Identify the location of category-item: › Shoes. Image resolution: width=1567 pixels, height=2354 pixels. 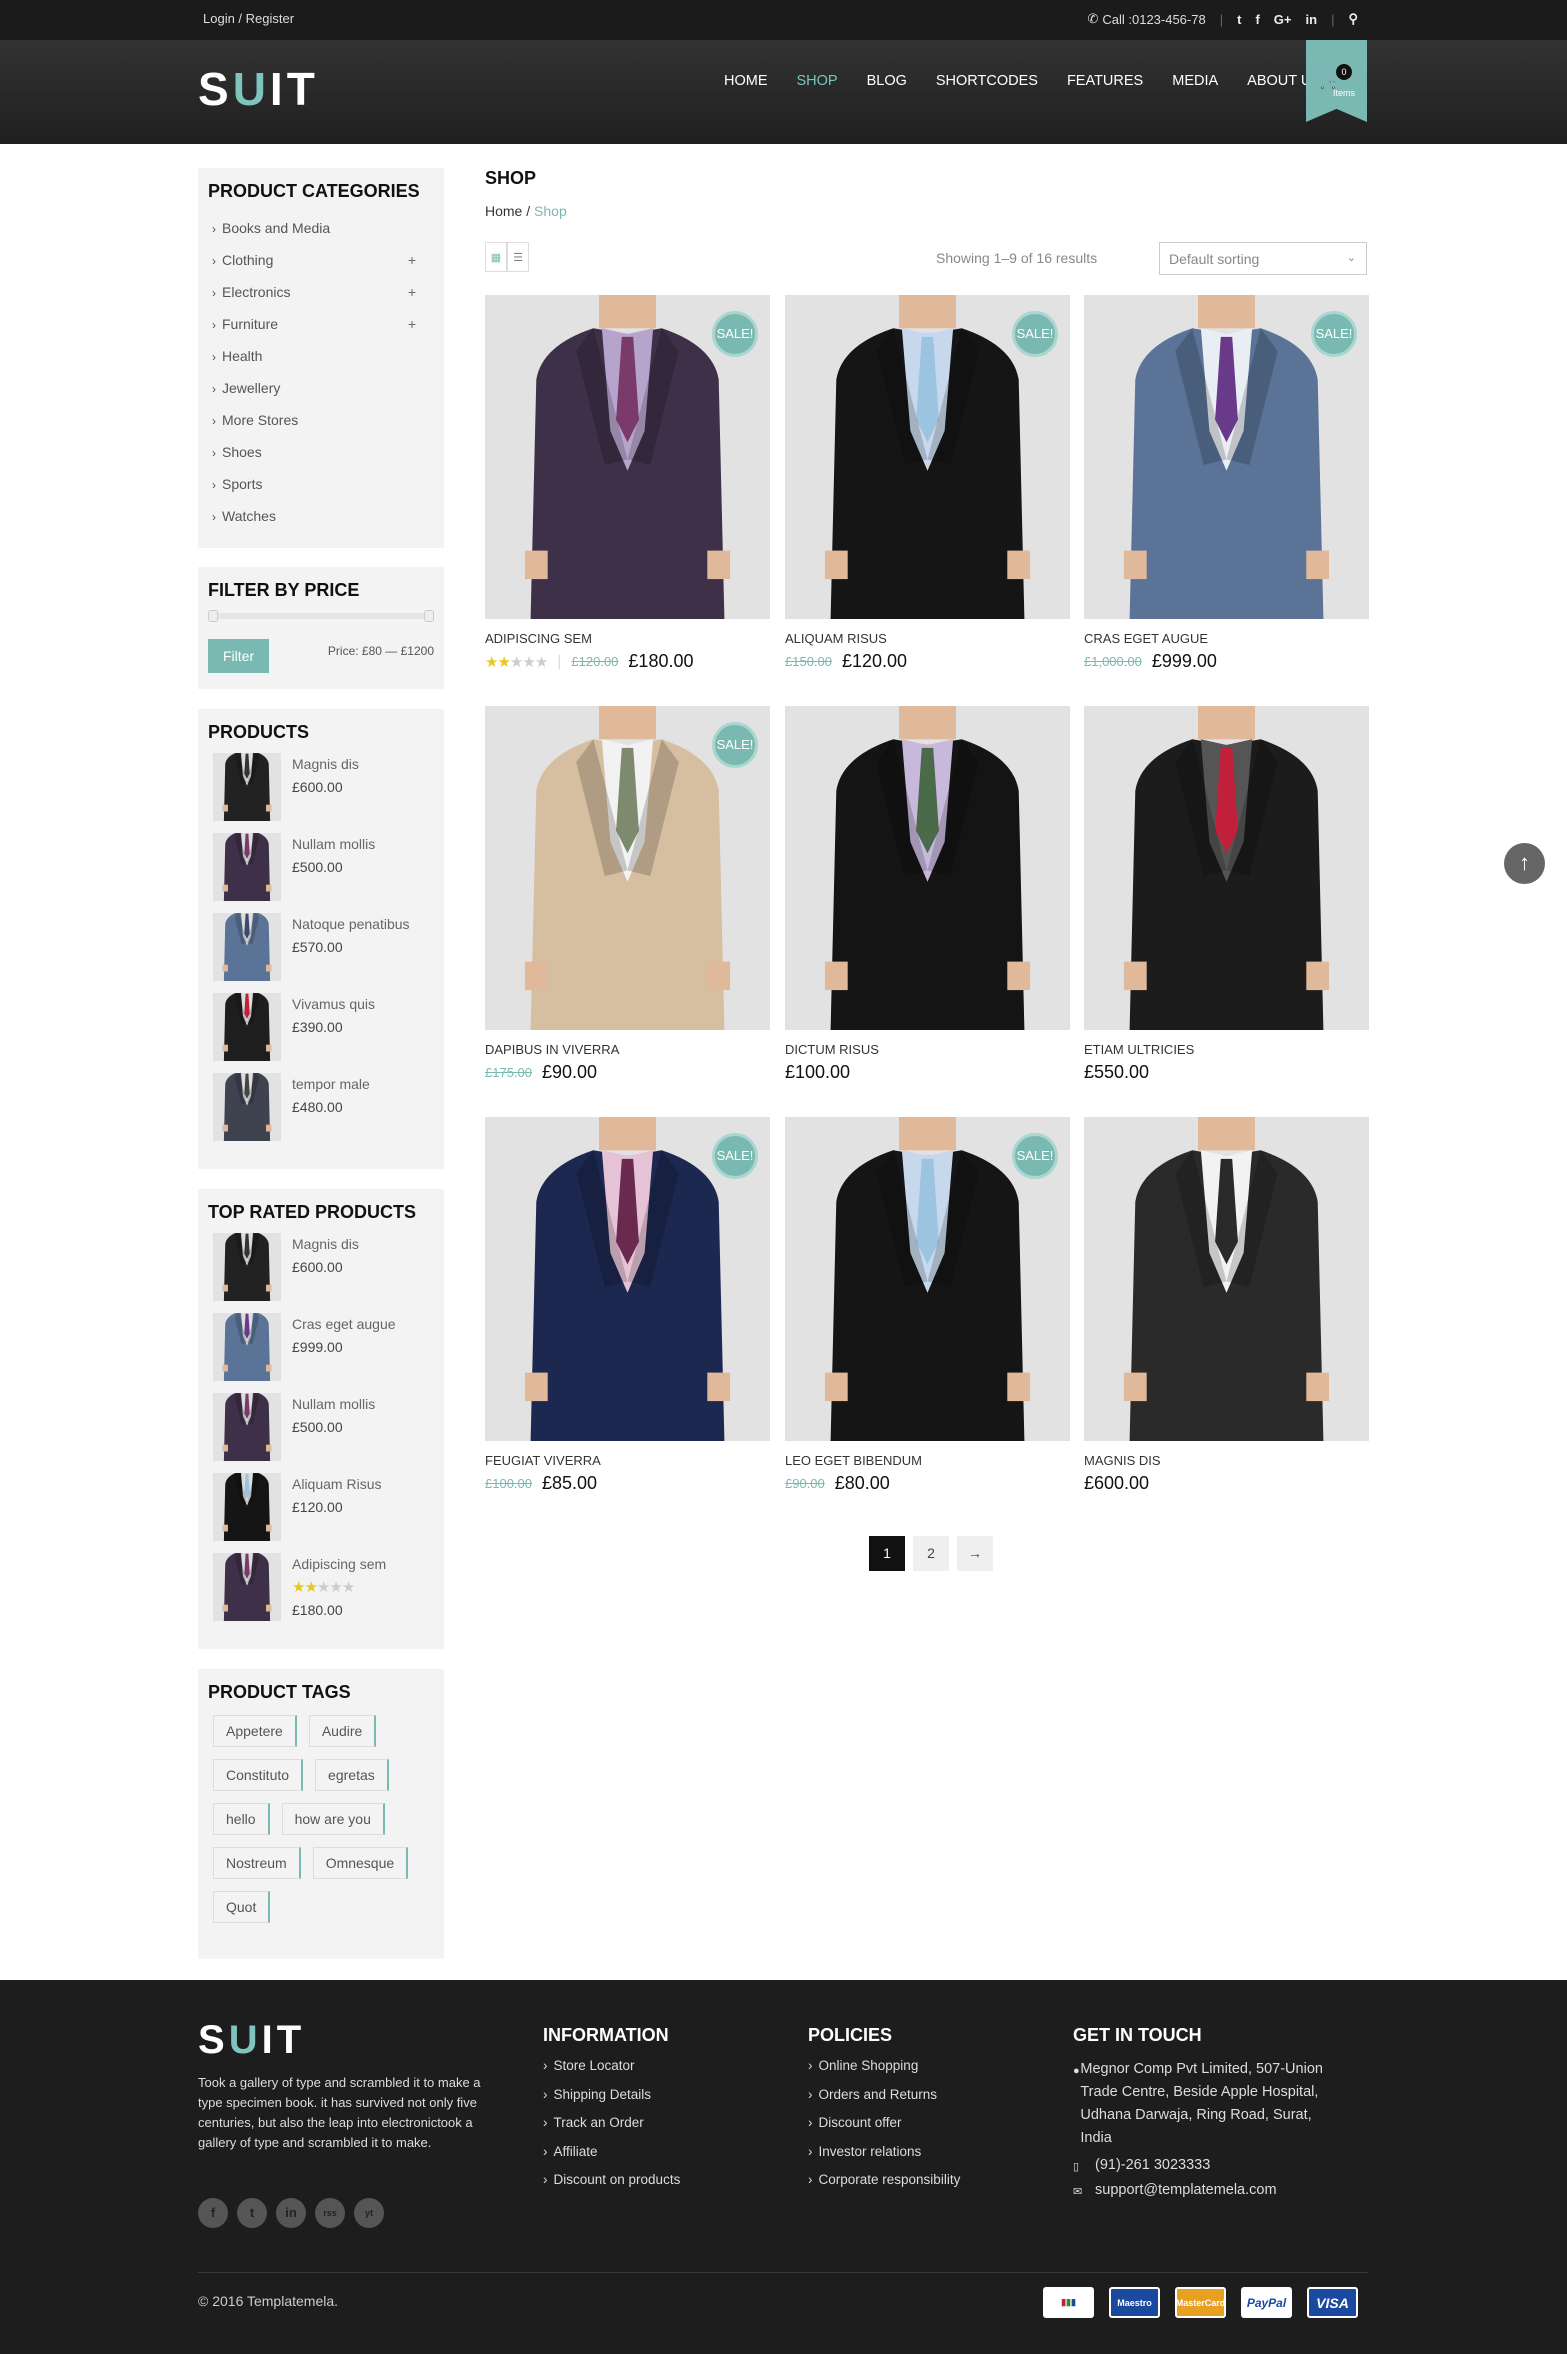
(321, 452).